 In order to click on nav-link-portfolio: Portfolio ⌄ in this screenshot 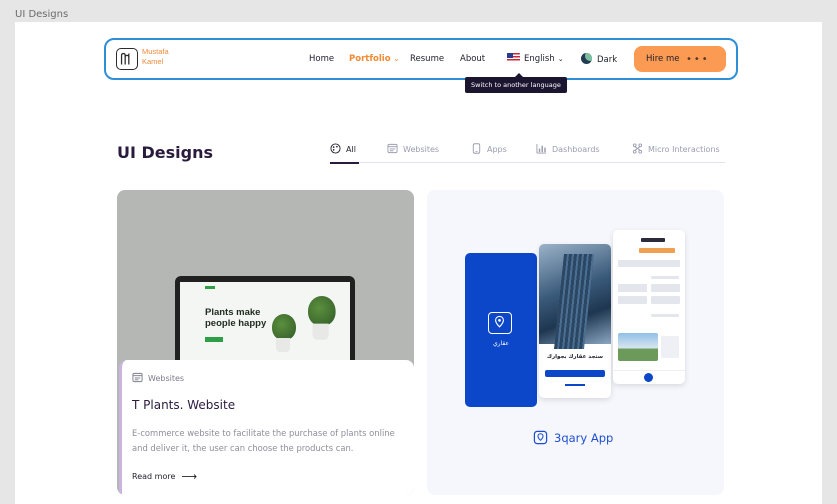, I will do `click(374, 59)`.